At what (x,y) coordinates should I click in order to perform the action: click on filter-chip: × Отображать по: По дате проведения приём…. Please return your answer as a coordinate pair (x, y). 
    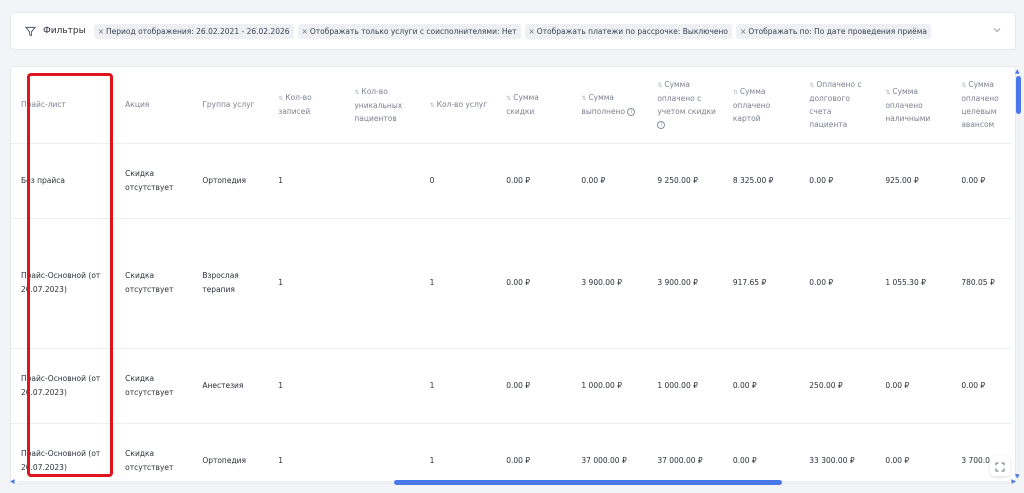
    Looking at the image, I should click on (834, 31).